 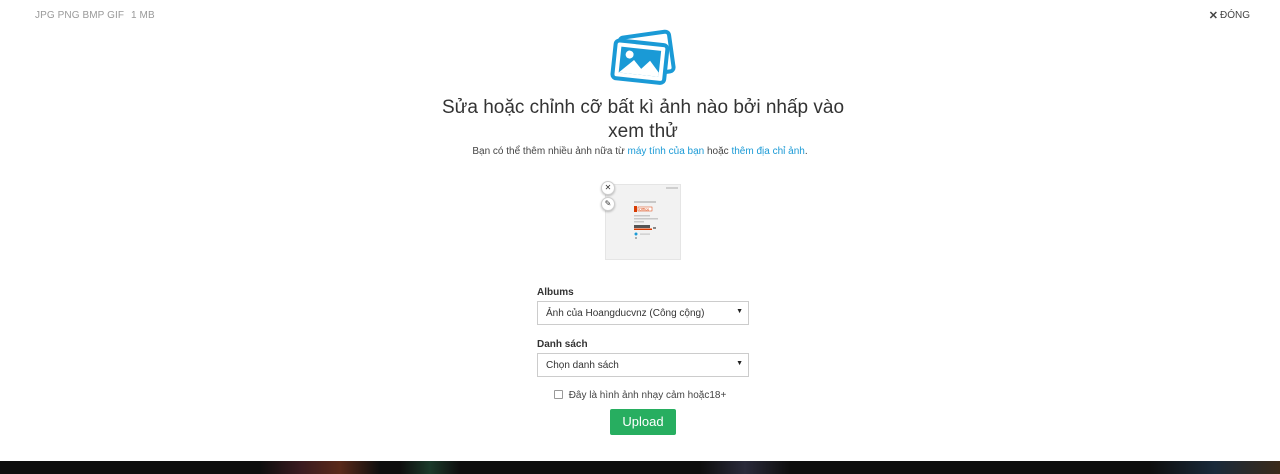 I want to click on from-computer-link: máy tính của bạn, so click(x=666, y=151).